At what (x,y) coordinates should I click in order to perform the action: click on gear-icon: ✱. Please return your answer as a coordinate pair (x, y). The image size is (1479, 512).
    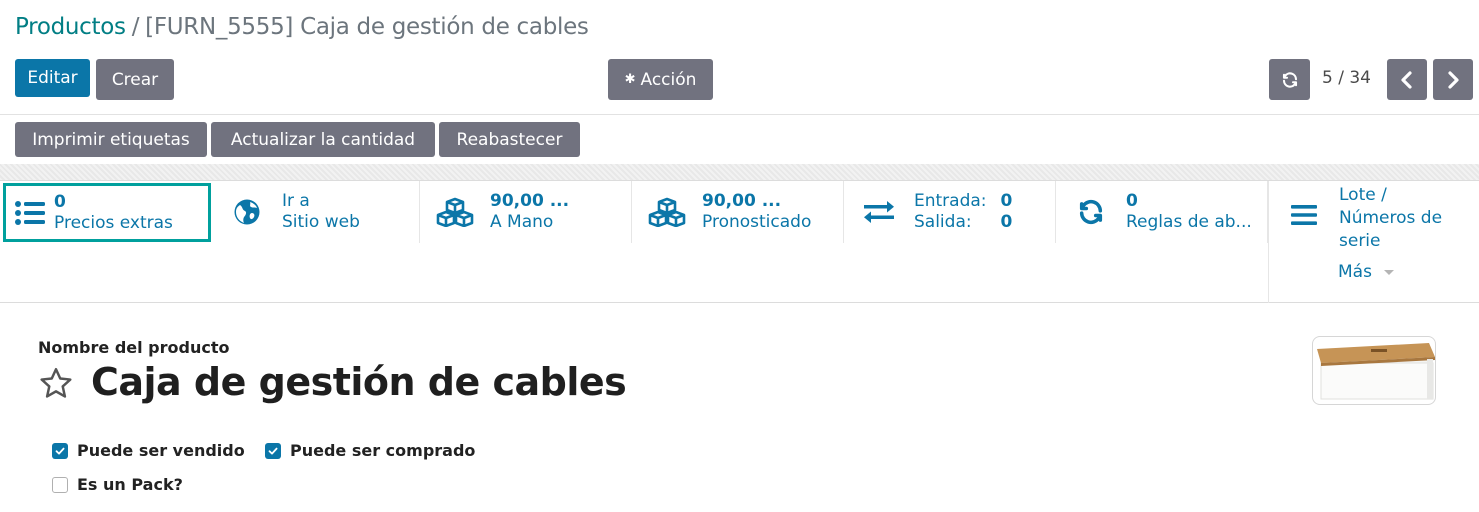
    Looking at the image, I should click on (630, 79).